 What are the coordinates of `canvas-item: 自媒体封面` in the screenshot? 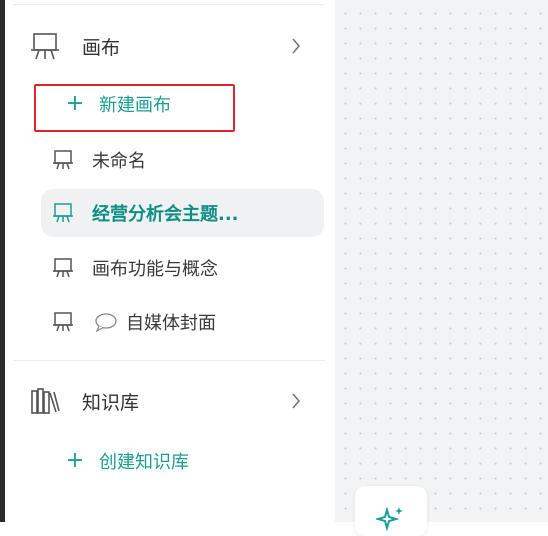 It's located at (134, 322).